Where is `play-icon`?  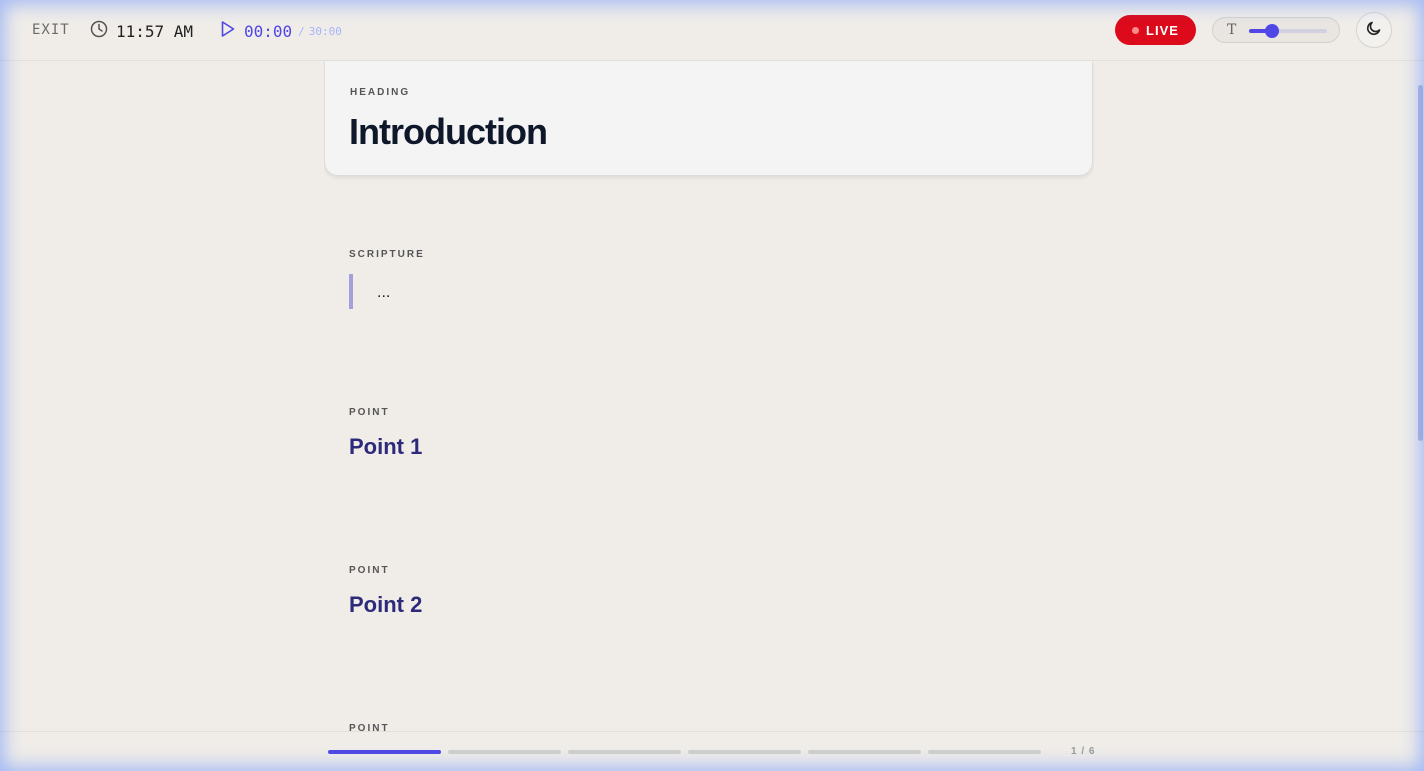
play-icon is located at coordinates (228, 31).